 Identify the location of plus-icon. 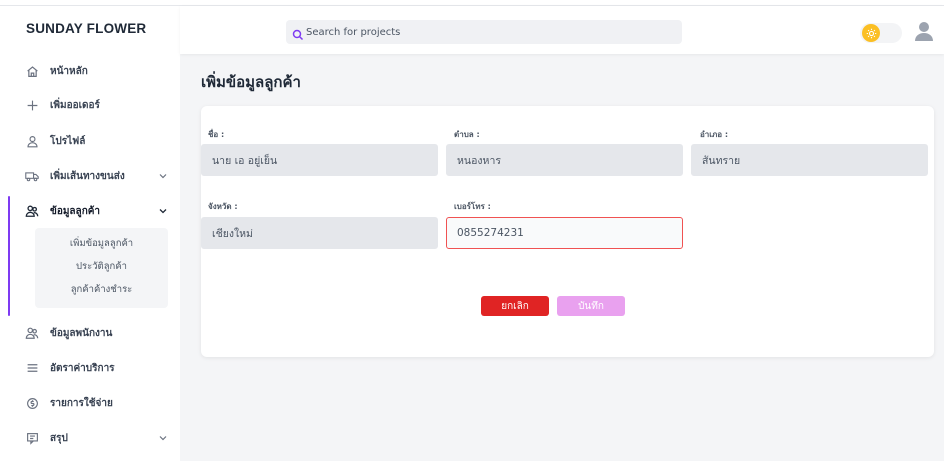
(32, 105).